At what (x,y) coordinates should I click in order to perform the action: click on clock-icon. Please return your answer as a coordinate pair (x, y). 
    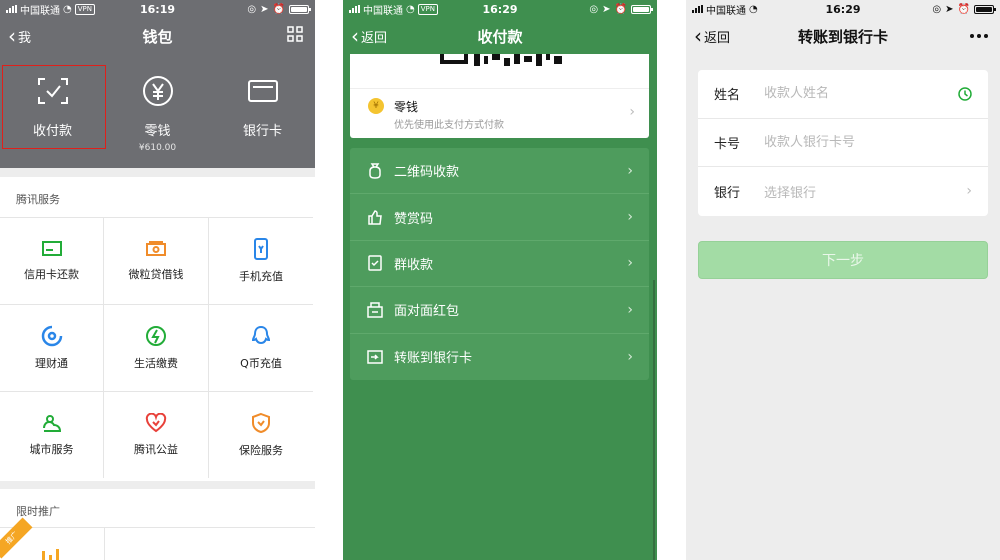
    Looking at the image, I should click on (965, 94).